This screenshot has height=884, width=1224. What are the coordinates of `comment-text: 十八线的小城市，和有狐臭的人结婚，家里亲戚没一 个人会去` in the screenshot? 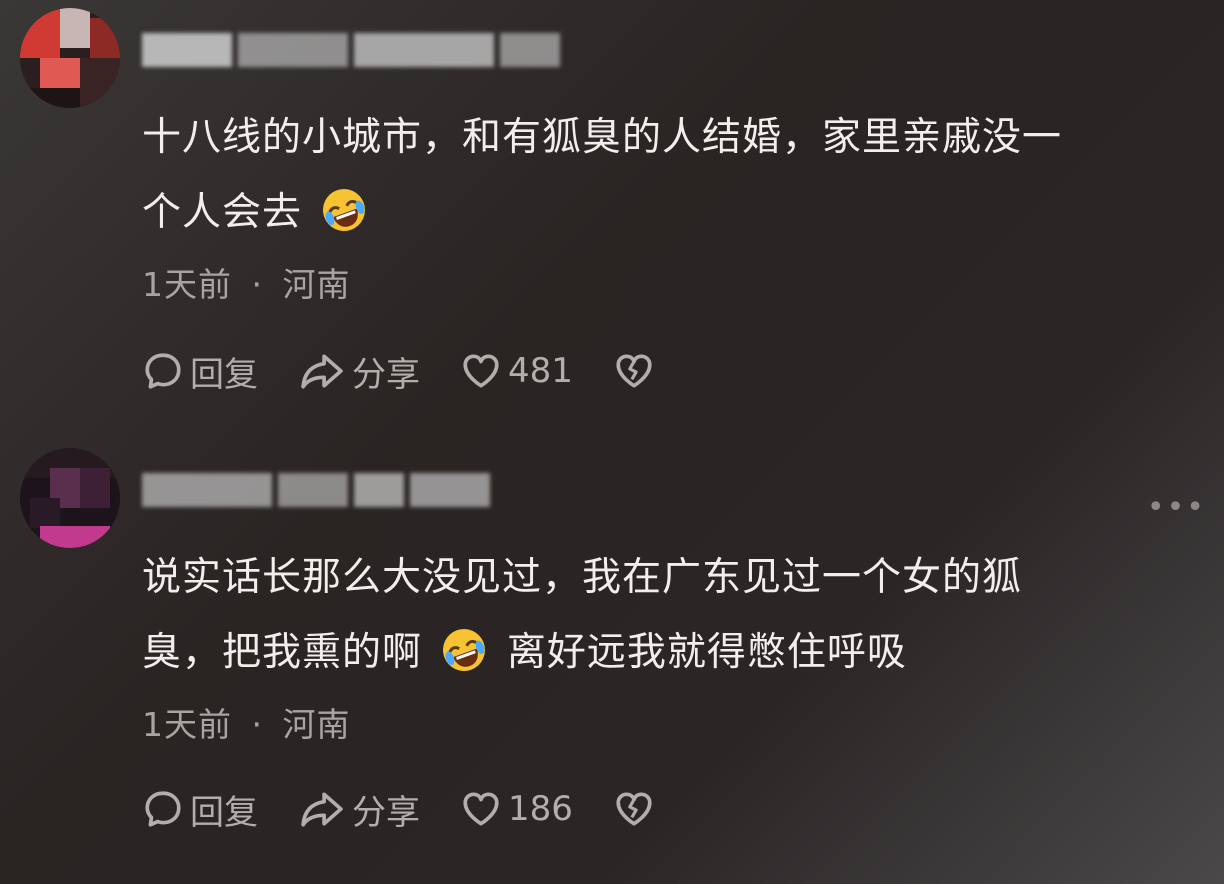 It's located at (662, 175).